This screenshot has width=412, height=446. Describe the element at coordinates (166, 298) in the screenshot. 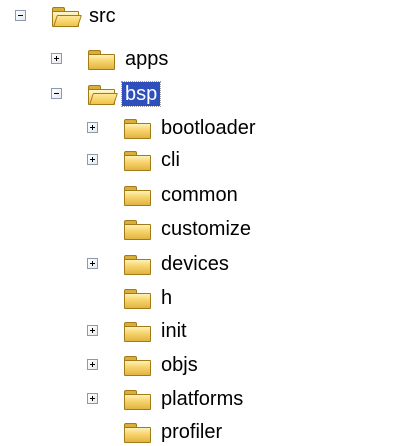

I see `tree-node-label: h` at that location.